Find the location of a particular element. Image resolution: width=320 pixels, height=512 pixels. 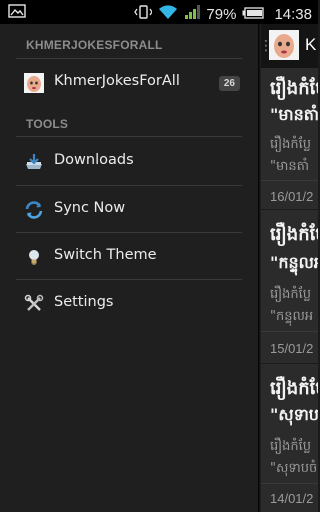

item-title-line2: "កន្ទុលអ is located at coordinates (294, 262).